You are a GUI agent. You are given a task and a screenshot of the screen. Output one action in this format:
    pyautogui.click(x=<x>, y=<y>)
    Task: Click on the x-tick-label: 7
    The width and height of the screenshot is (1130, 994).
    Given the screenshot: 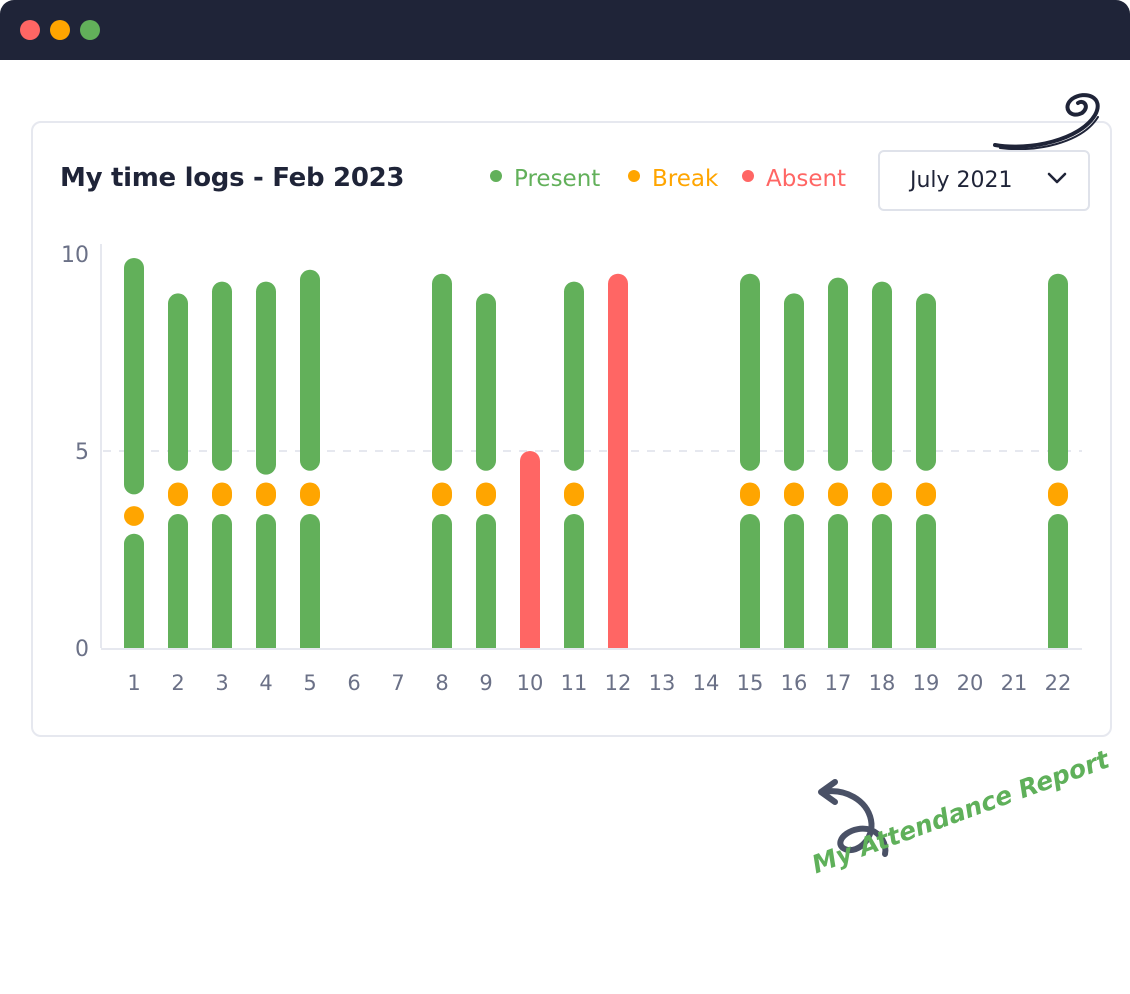 What is the action you would take?
    pyautogui.click(x=397, y=683)
    